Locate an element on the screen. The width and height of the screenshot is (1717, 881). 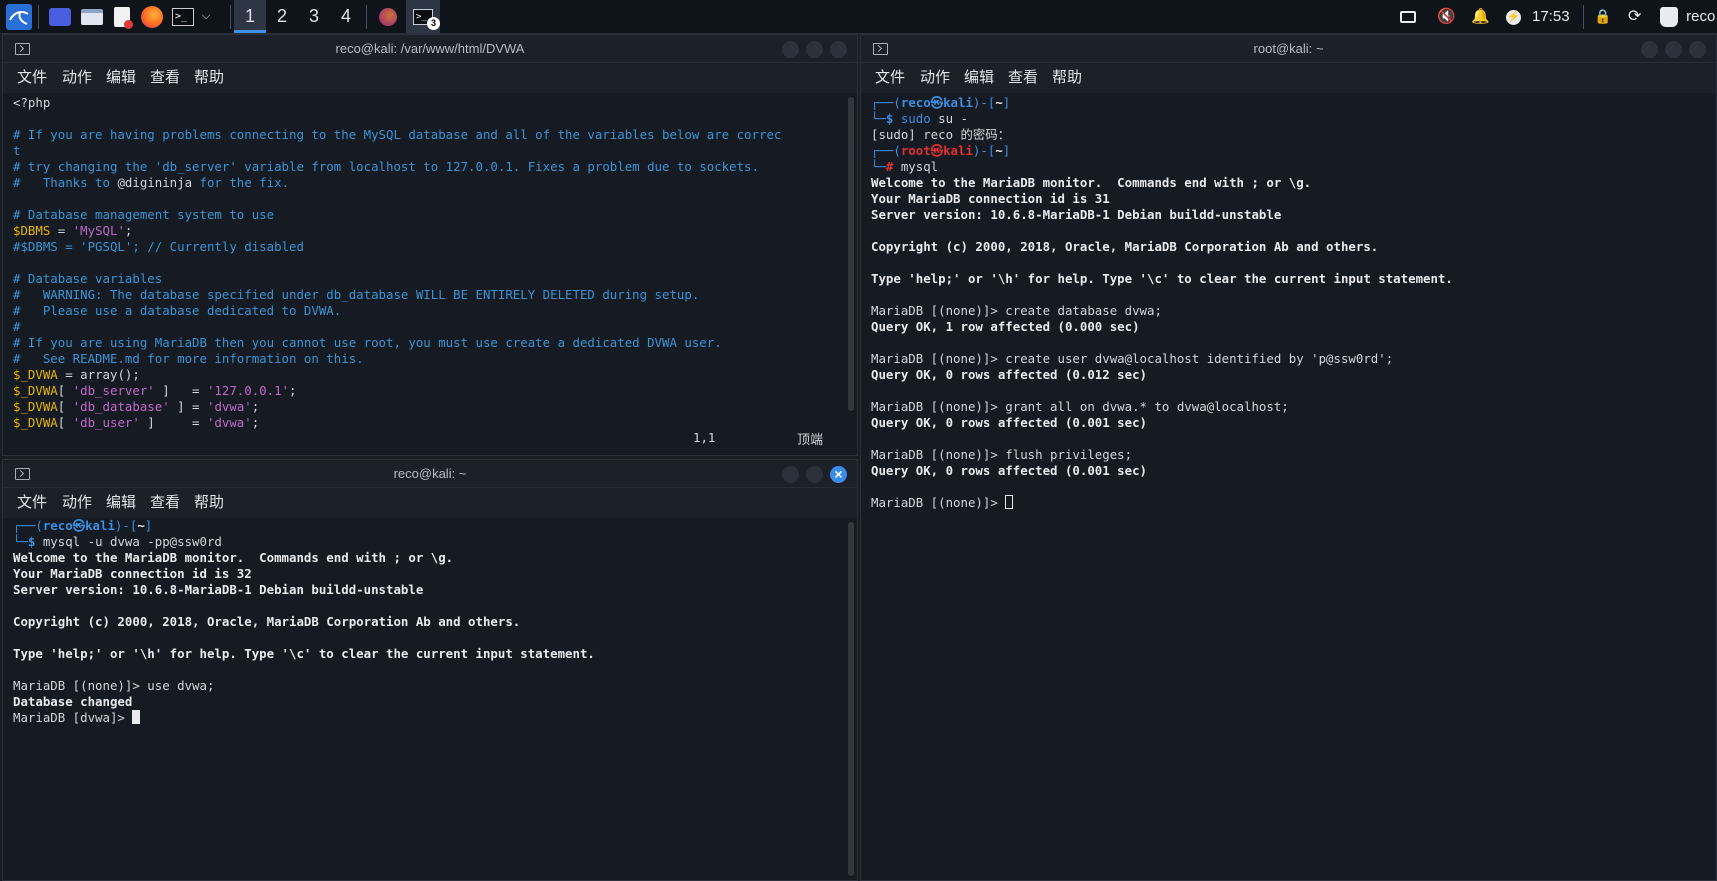
terminal-line: MariaDB [dvwa]> is located at coordinates (428, 718).